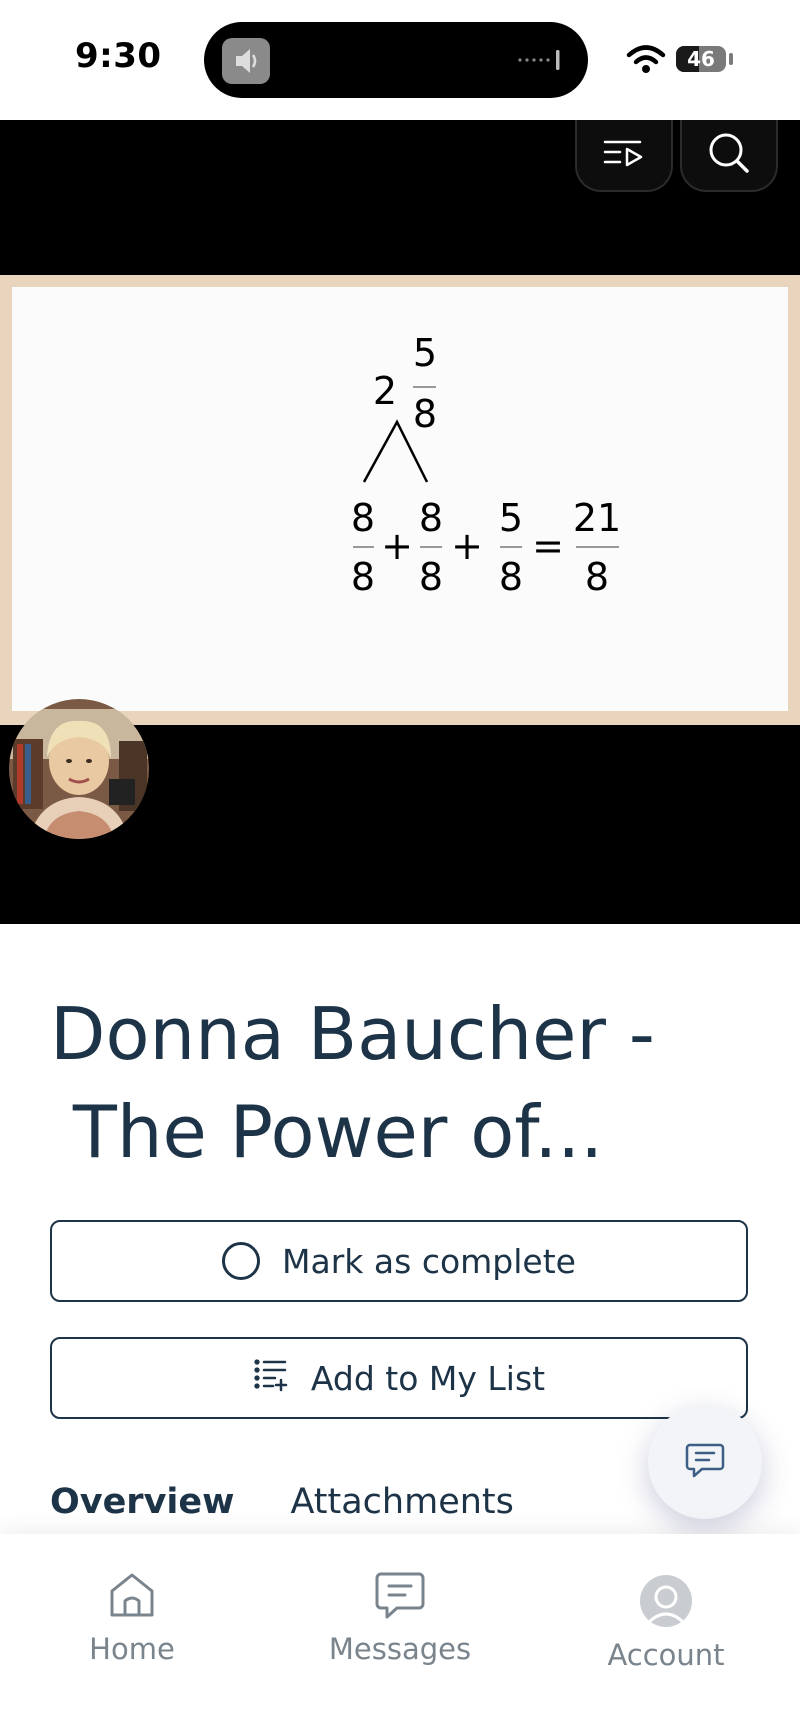 The image size is (800, 1732). I want to click on account-icon, so click(666, 1601).